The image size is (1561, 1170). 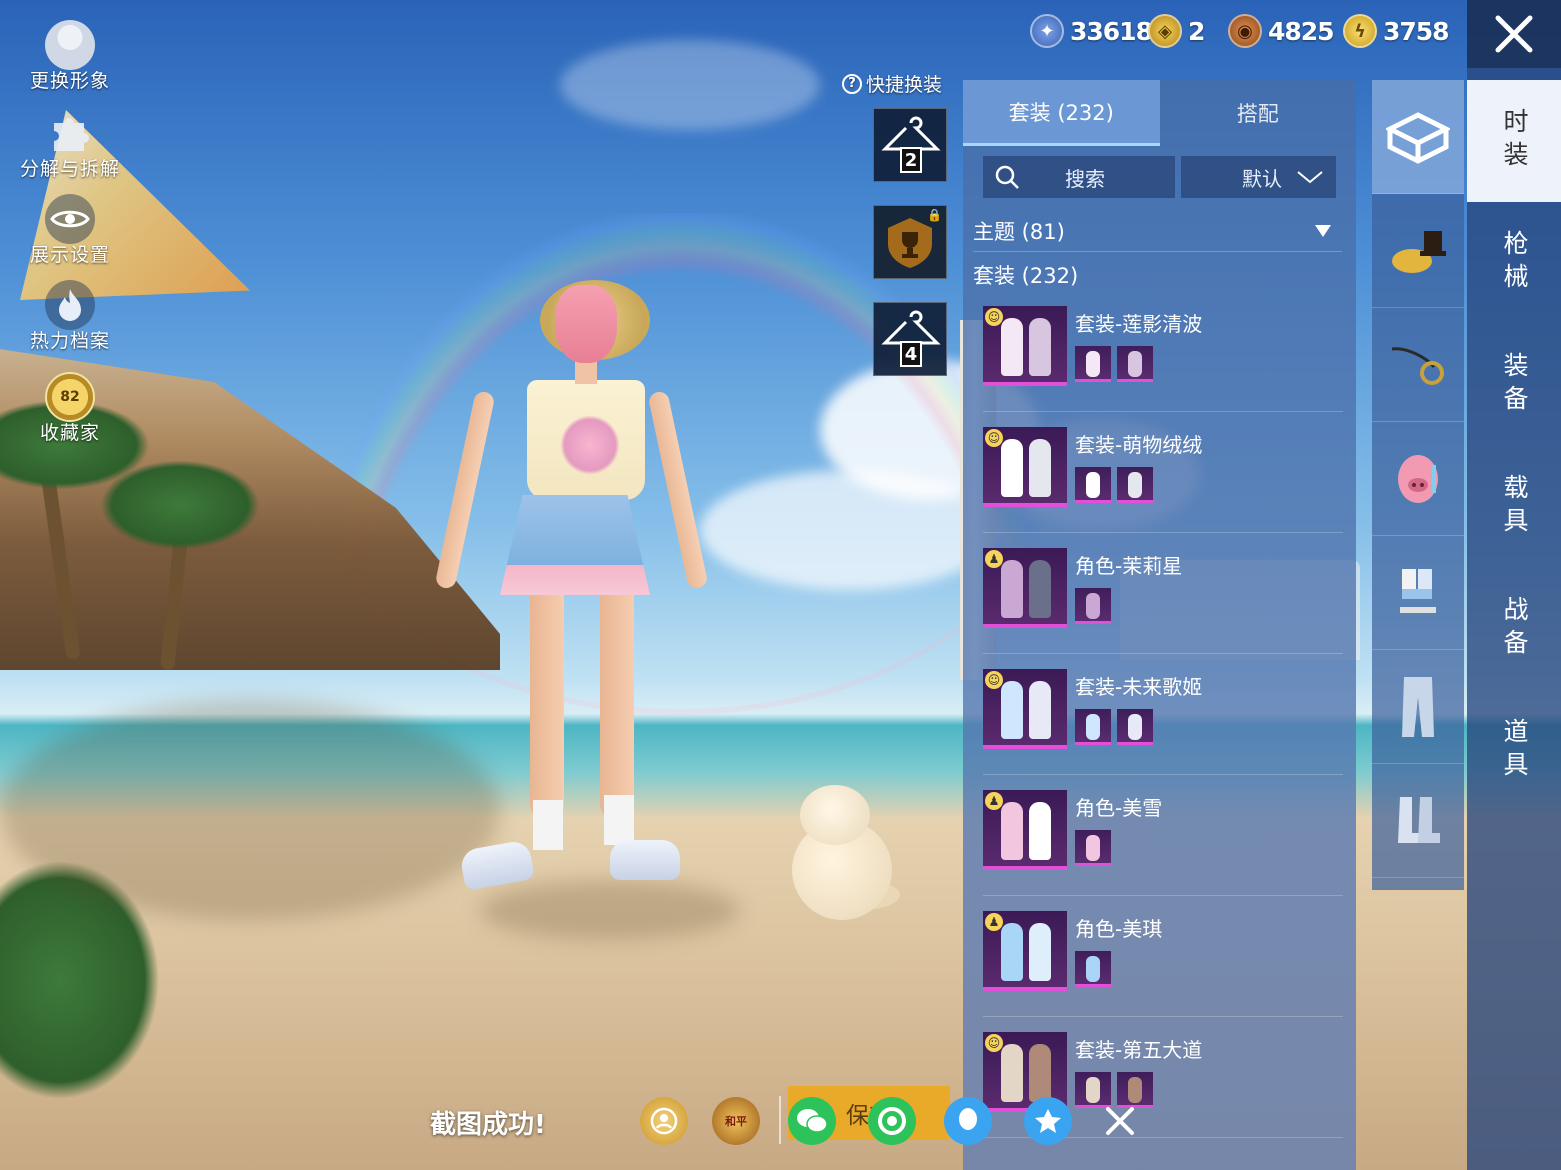 I want to click on heat-profile-button: 热力档案, so click(x=70, y=316).